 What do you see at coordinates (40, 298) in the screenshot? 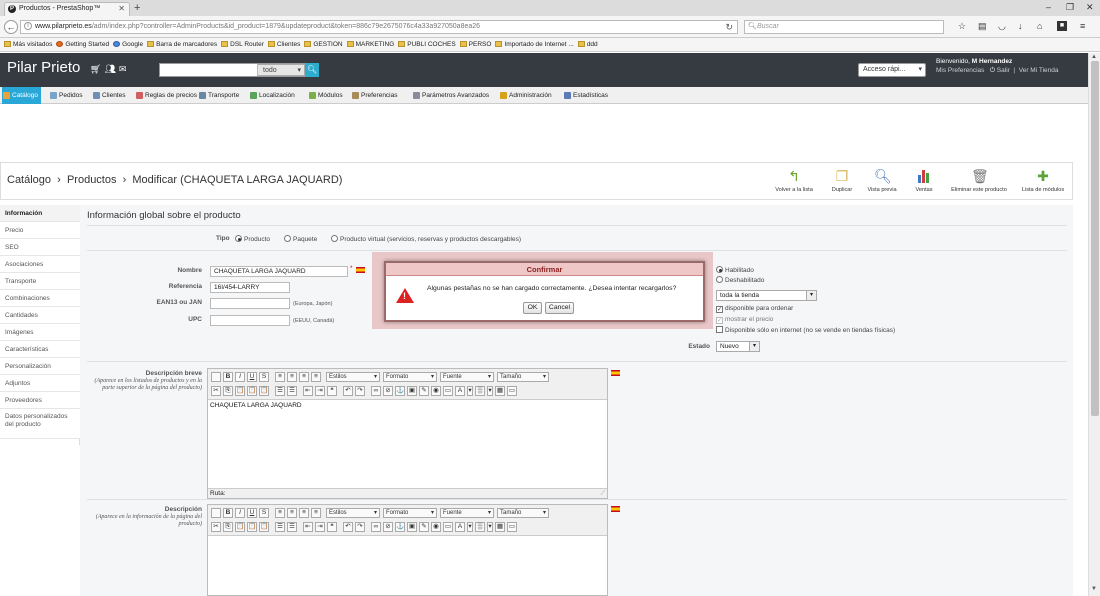
I see `product-tab: Combinaciones` at bounding box center [40, 298].